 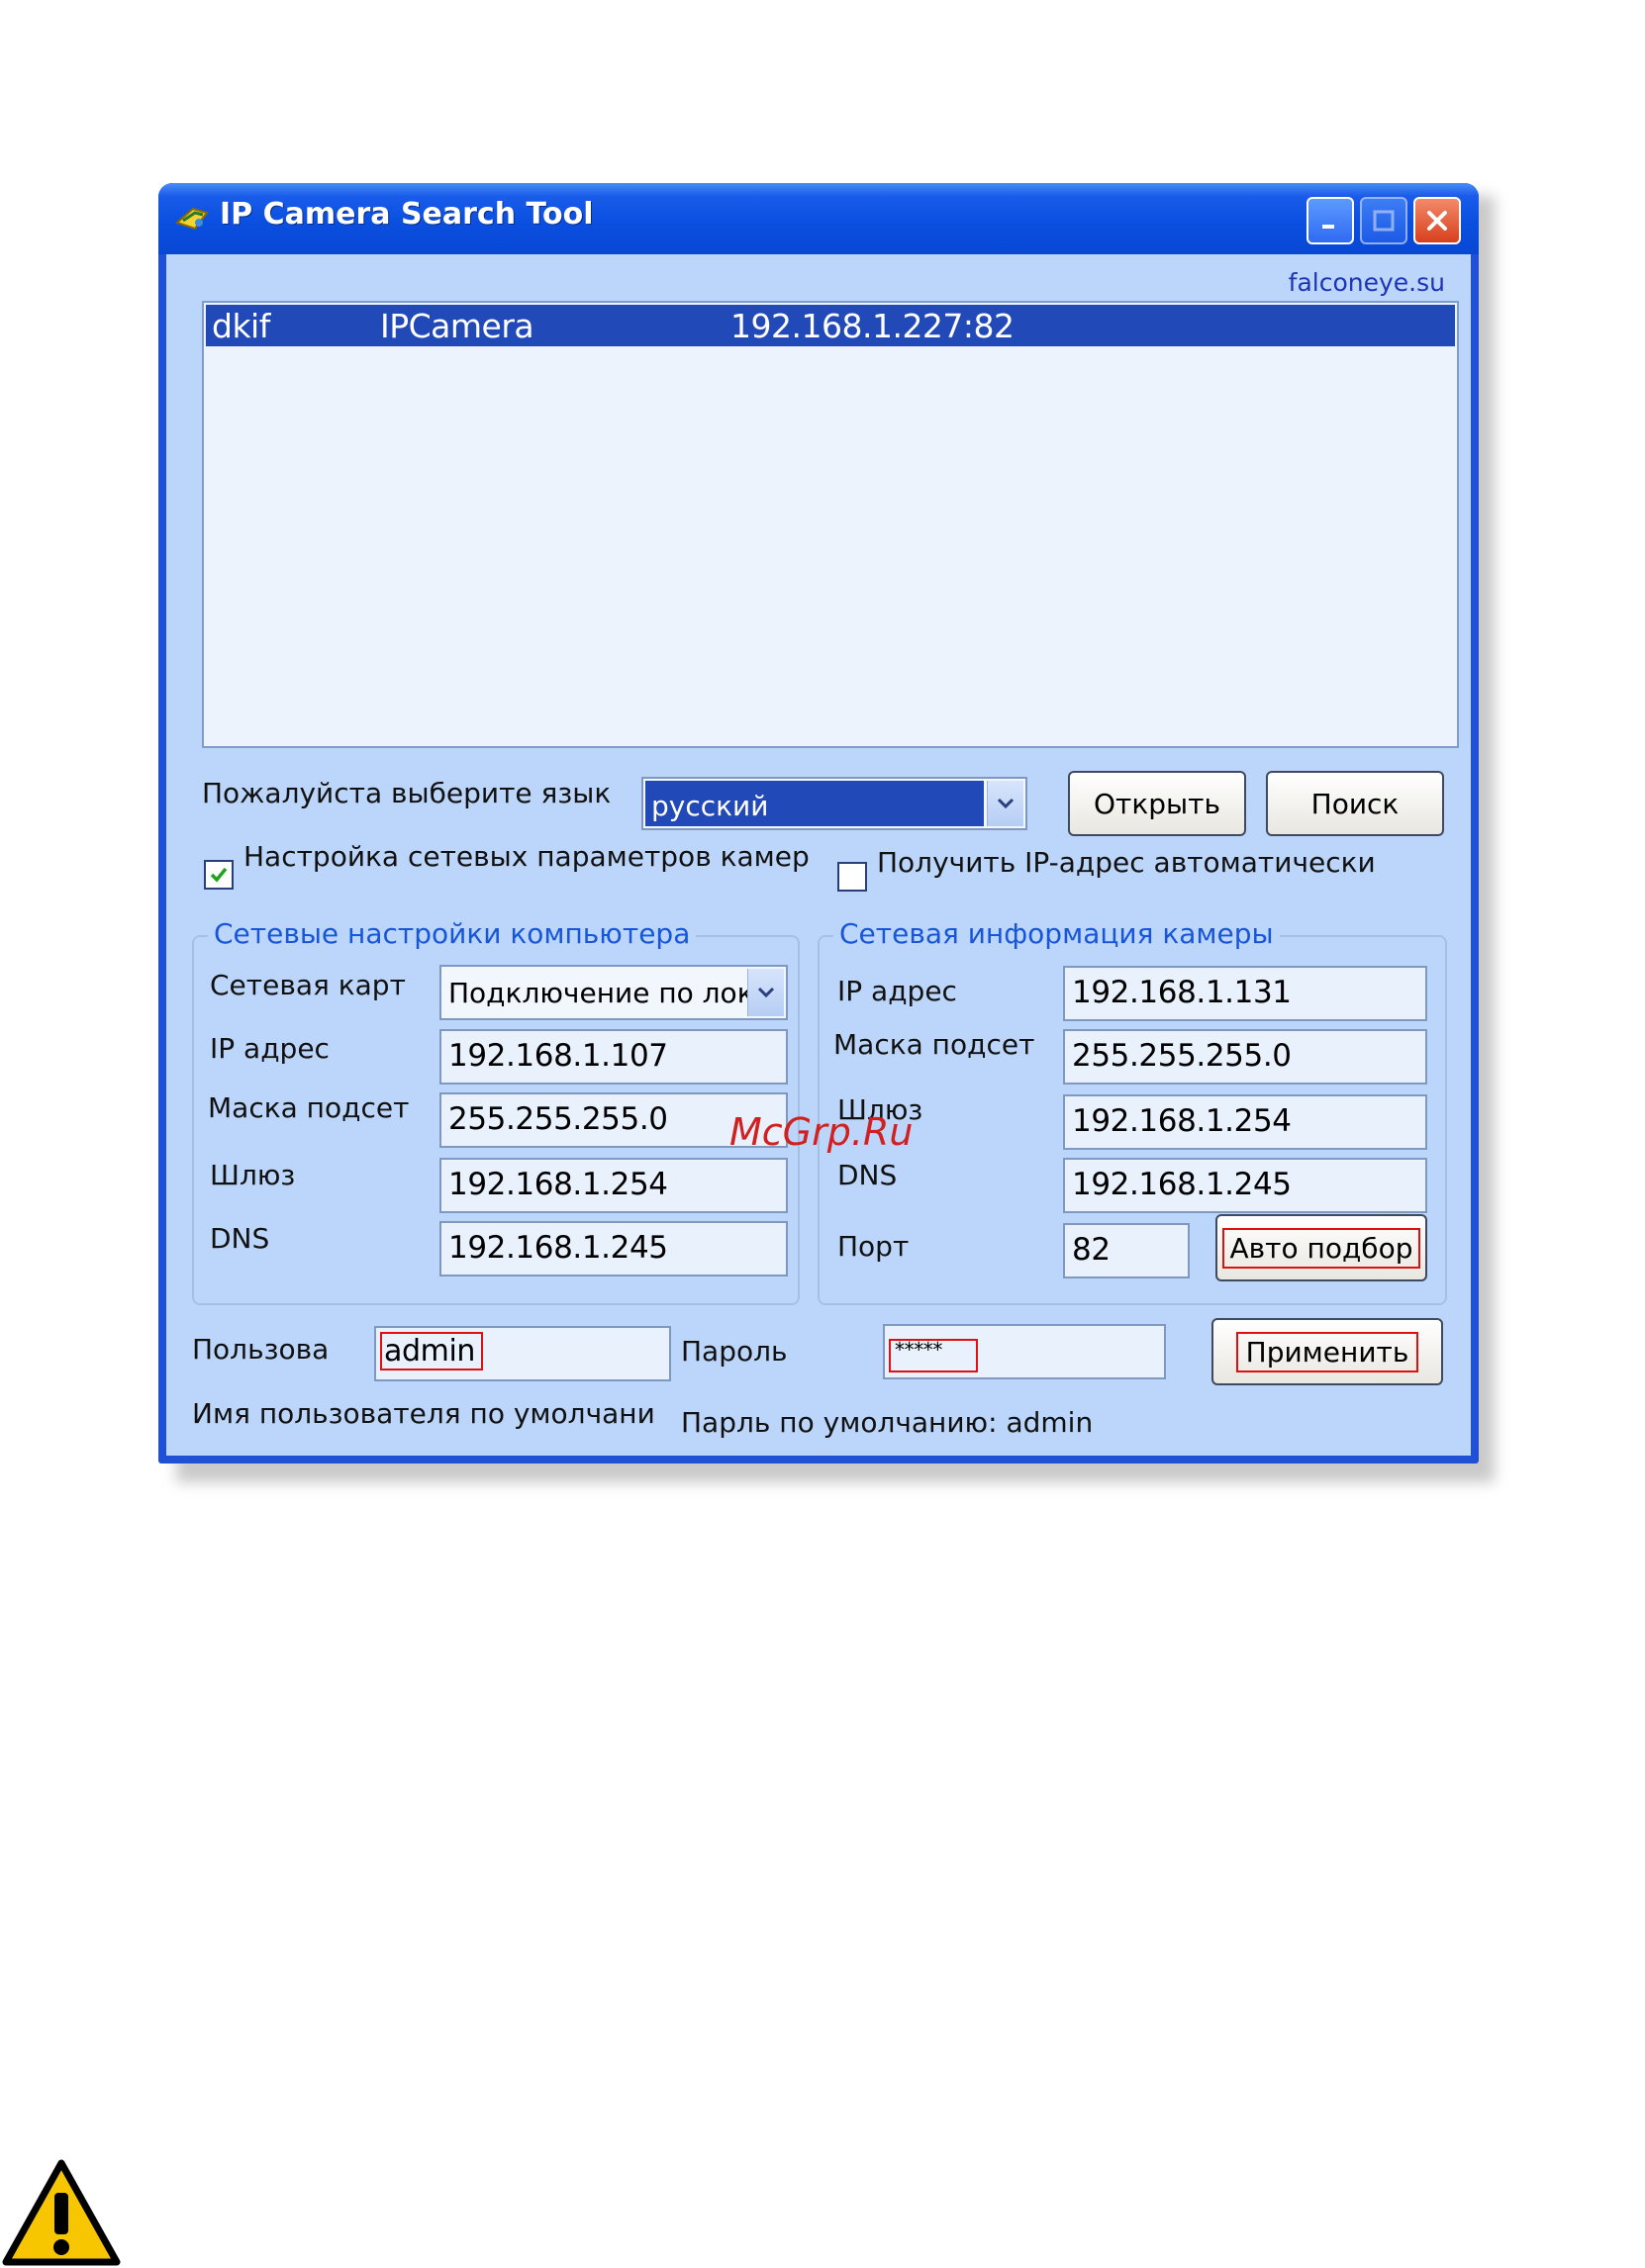 What do you see at coordinates (62, 2213) in the screenshot?
I see `warning-icon` at bounding box center [62, 2213].